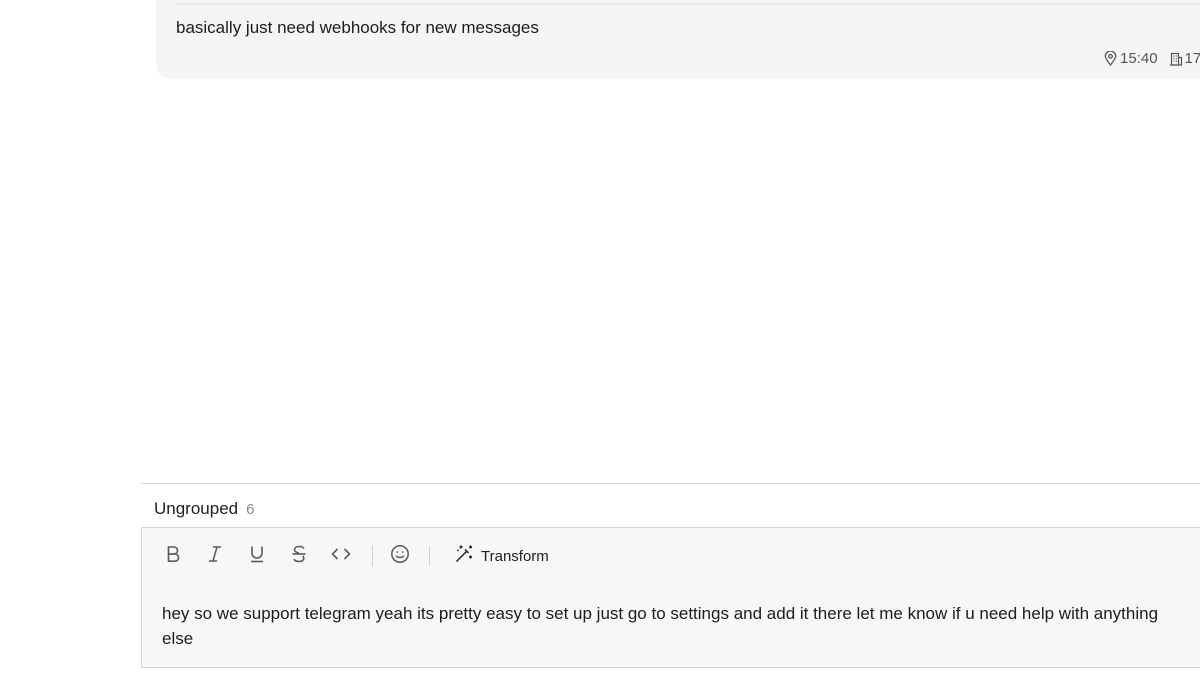 The width and height of the screenshot is (1200, 675). What do you see at coordinates (355, 556) in the screenshot?
I see `formatting-toolbar: Transform` at bounding box center [355, 556].